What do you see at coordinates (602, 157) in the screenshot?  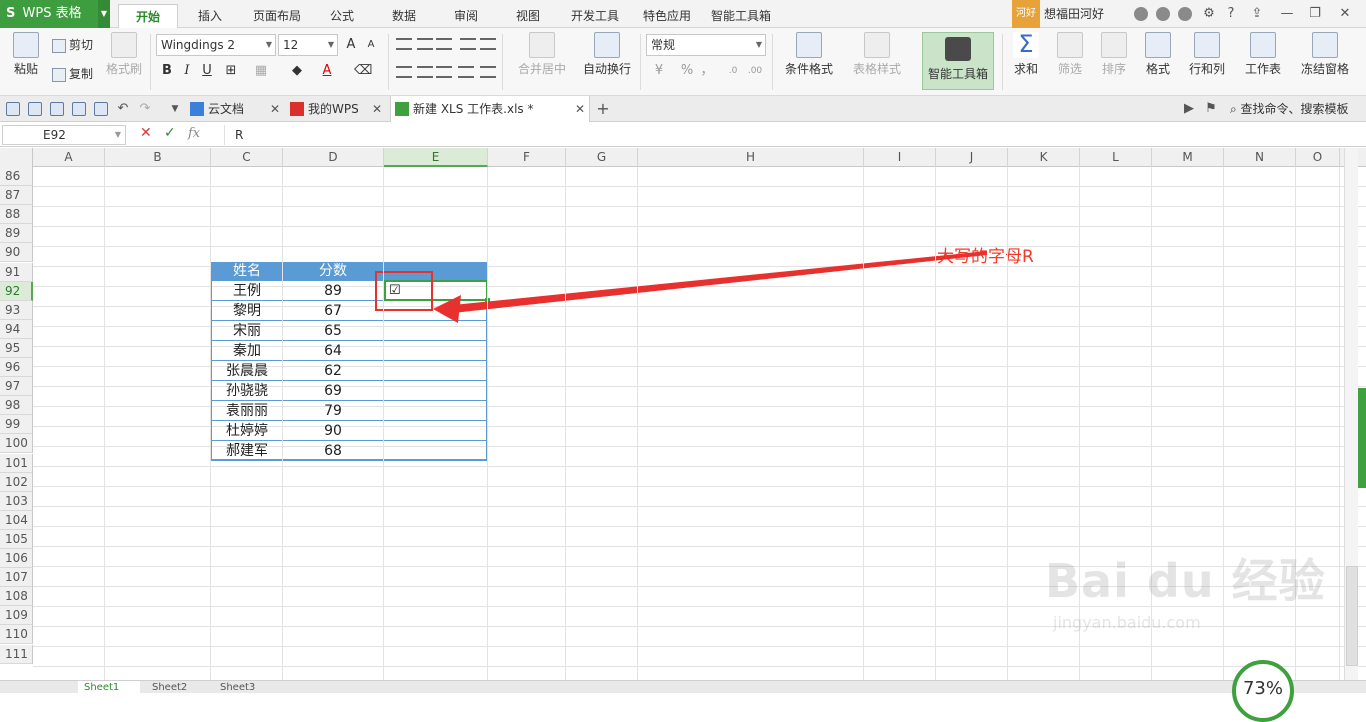 I see `column-header-g: G` at bounding box center [602, 157].